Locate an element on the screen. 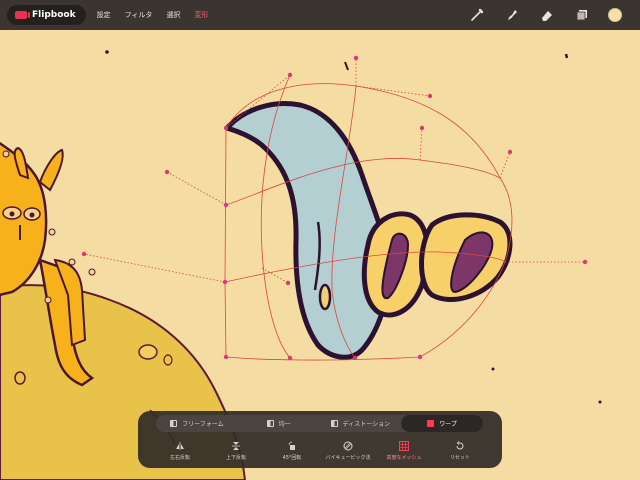 The image size is (640, 480). freeform-icon is located at coordinates (174, 423).